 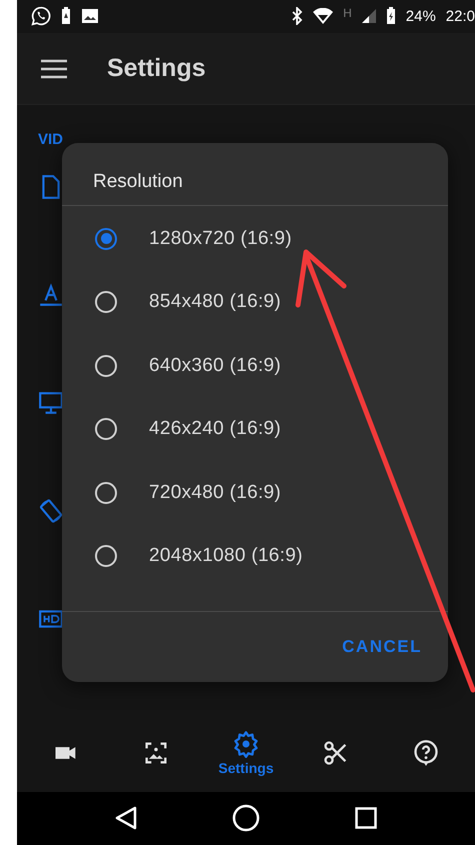 What do you see at coordinates (215, 493) in the screenshot?
I see `resolution-option: 720x480 (16:9)` at bounding box center [215, 493].